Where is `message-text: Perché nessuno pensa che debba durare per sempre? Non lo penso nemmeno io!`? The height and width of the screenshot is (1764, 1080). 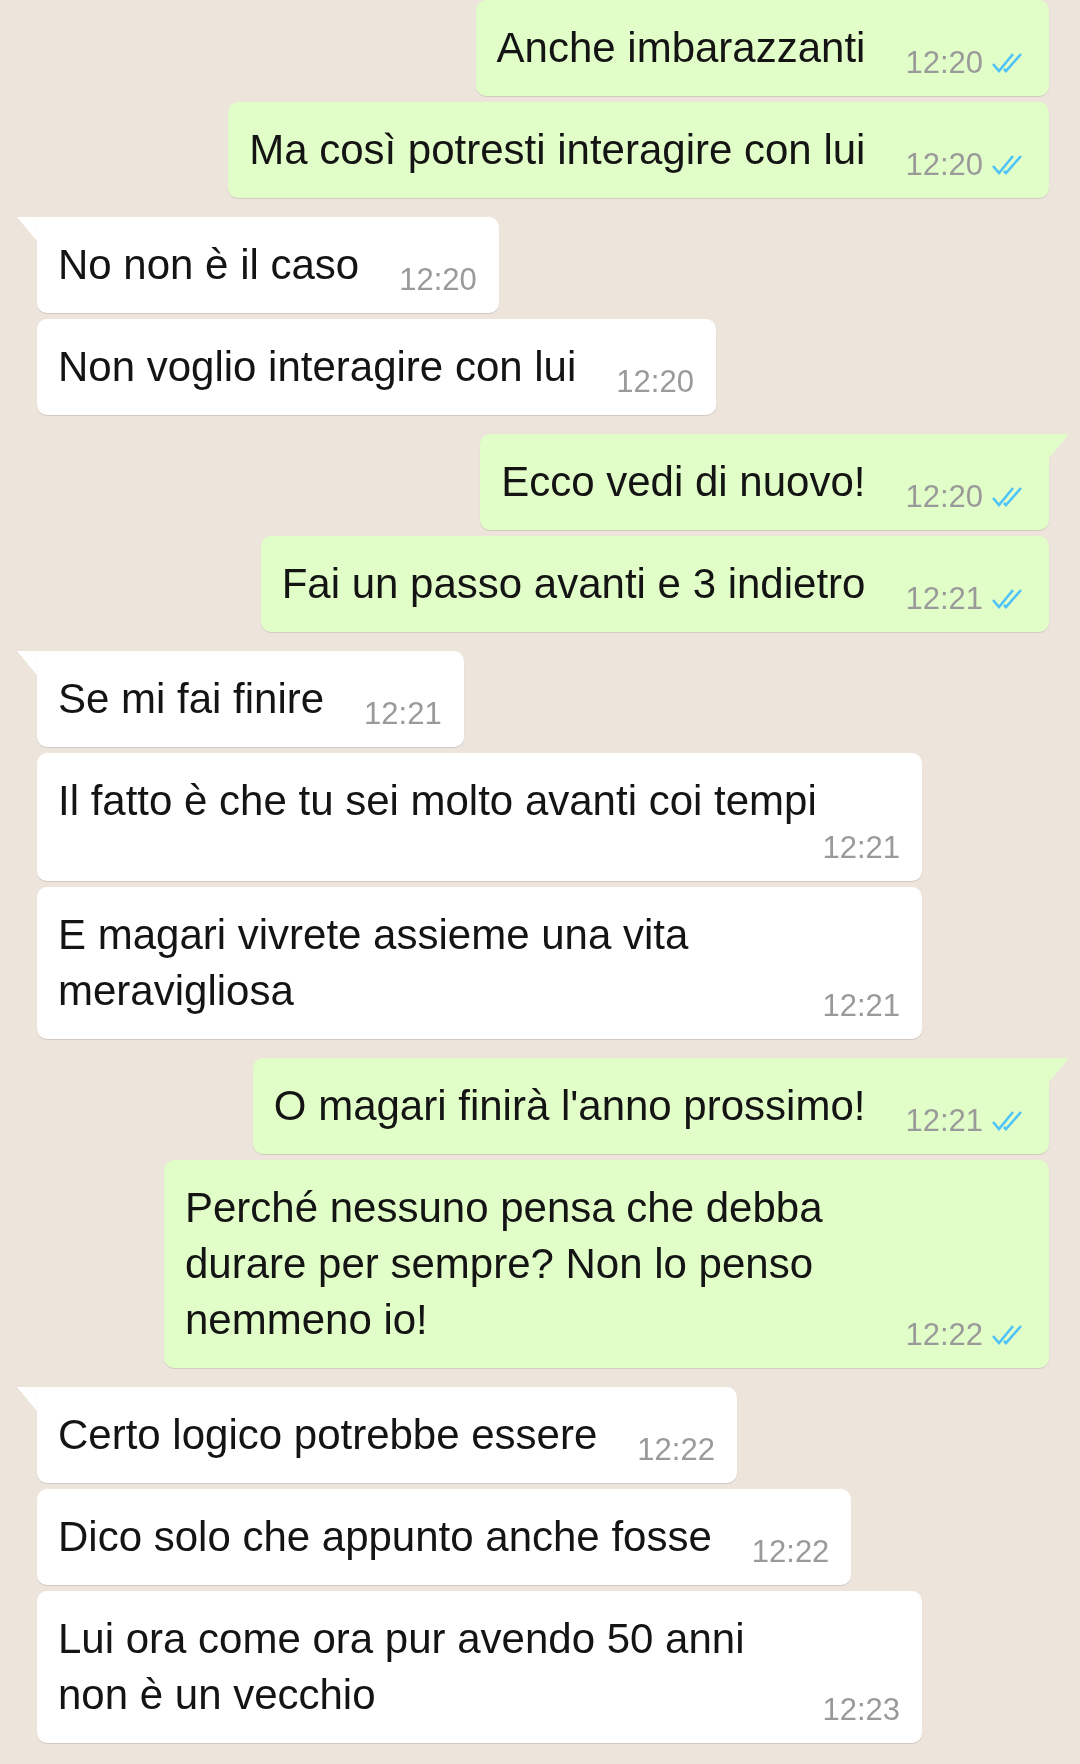 message-text: Perché nessuno pensa che debba durare per sempre? Non lo penso nemmeno io! is located at coordinates (504, 1264).